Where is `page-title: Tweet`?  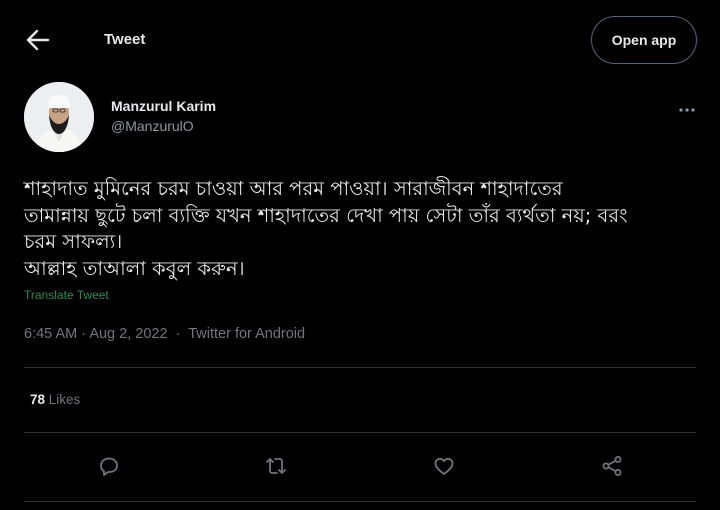
page-title: Tweet is located at coordinates (125, 39).